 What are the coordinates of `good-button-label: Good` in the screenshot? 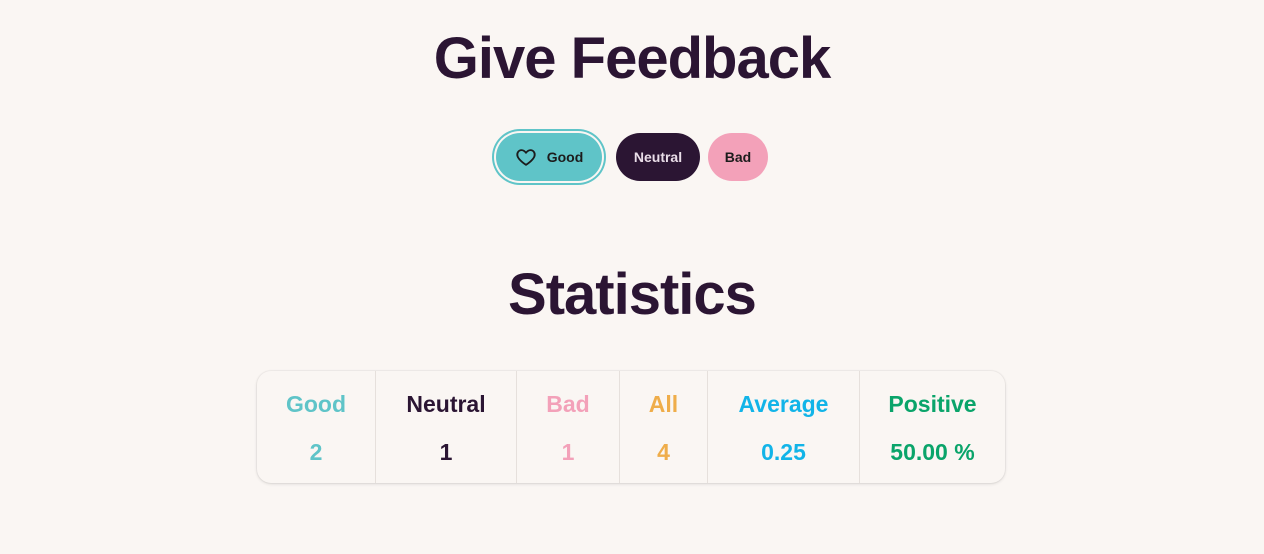 It's located at (565, 157).